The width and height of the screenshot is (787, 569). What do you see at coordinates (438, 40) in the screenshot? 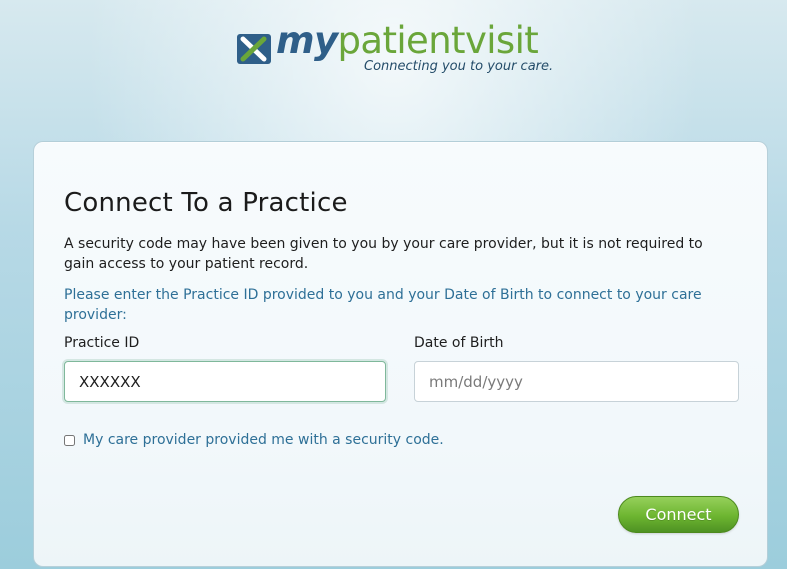
I see `logo-text-patientvisit: patientvisit` at bounding box center [438, 40].